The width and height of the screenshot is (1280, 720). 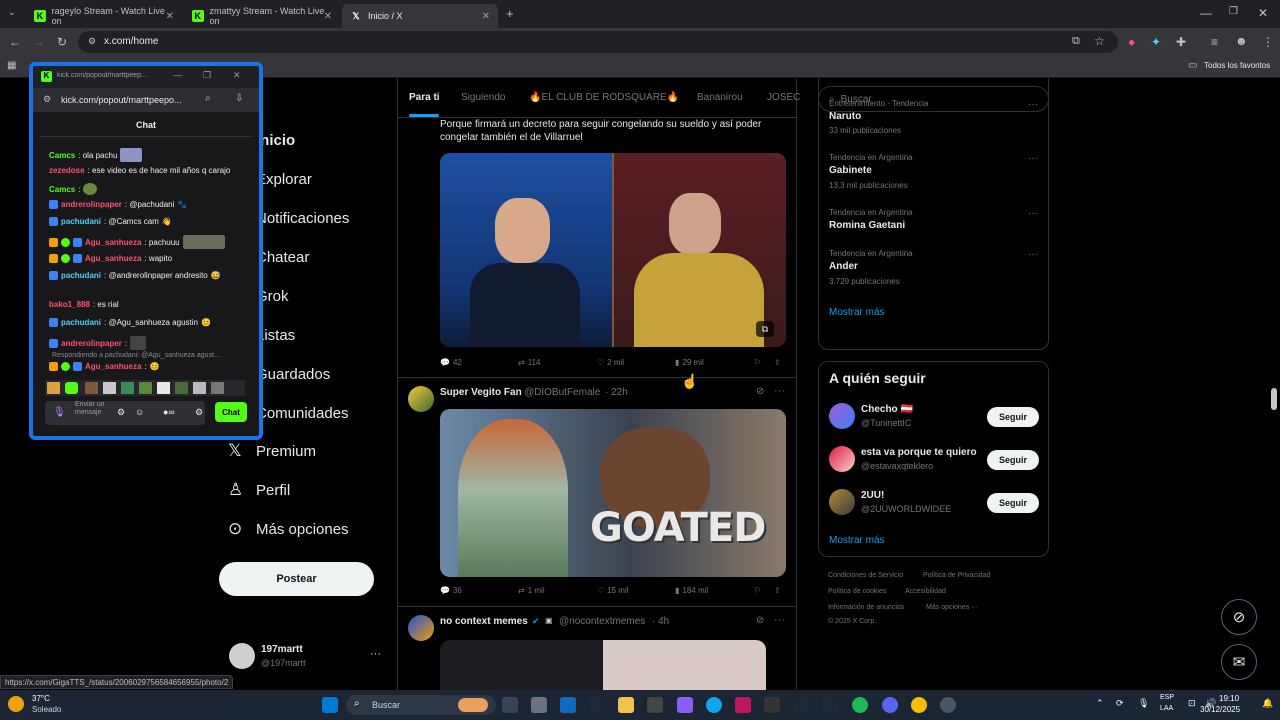 What do you see at coordinates (231, 412) in the screenshot?
I see `chat-send-button: Chat` at bounding box center [231, 412].